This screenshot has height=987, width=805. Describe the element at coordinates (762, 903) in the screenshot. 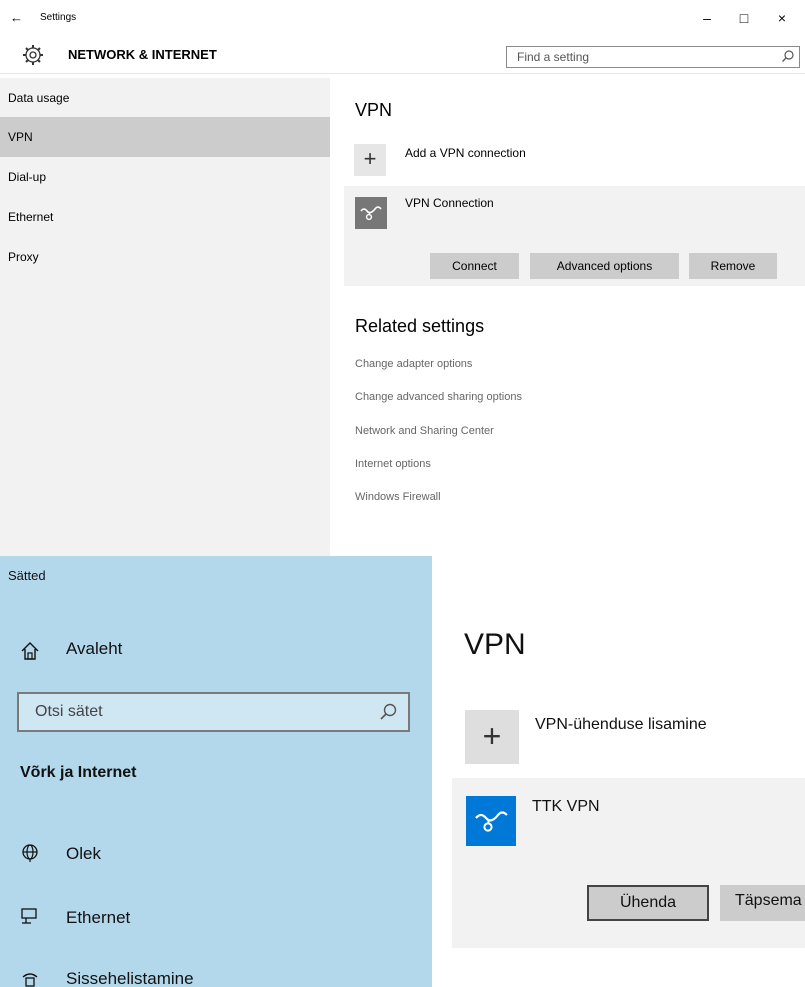

I see `advanced-options-button-estonian: Täpsema` at that location.